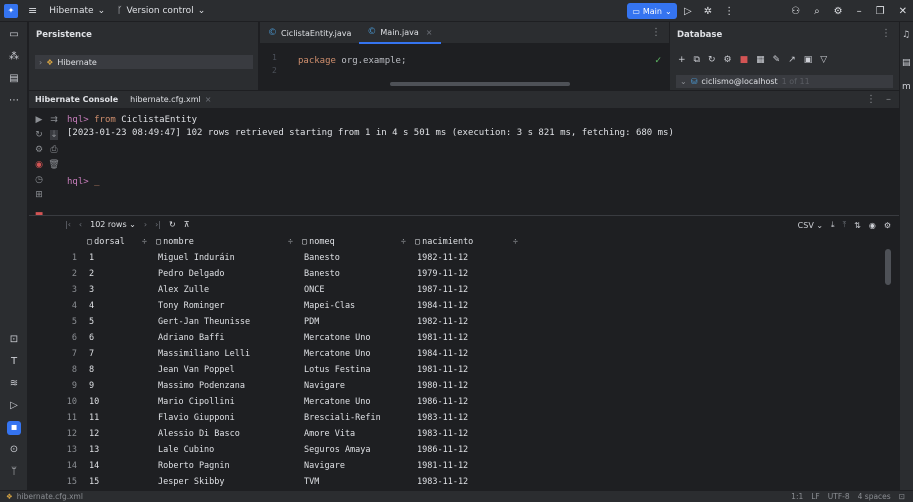  Describe the element at coordinates (113, 224) in the screenshot. I see `rows-count-selector: 102 rows ⌄` at that location.